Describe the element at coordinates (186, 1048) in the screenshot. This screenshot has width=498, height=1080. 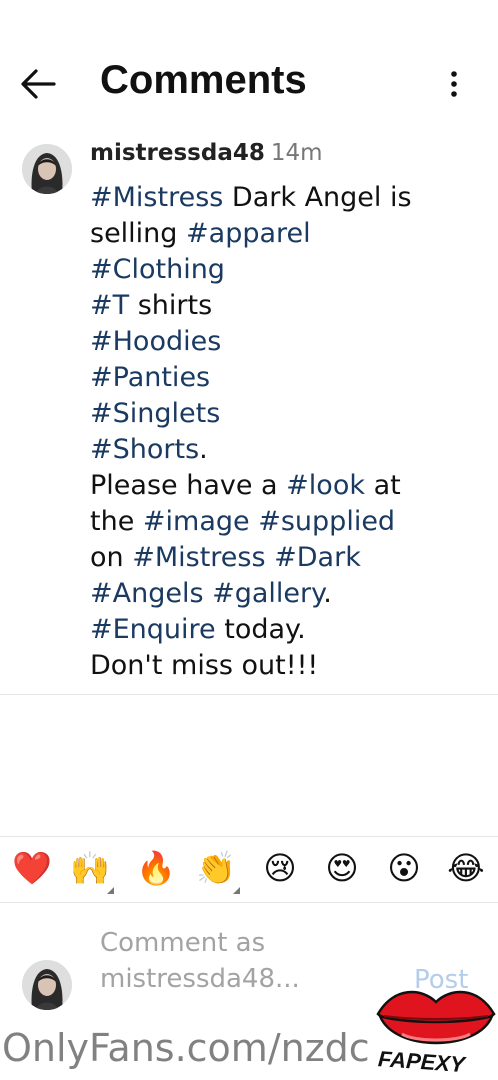
I see `watermark-text: OnlyFans.com/nzdc` at that location.